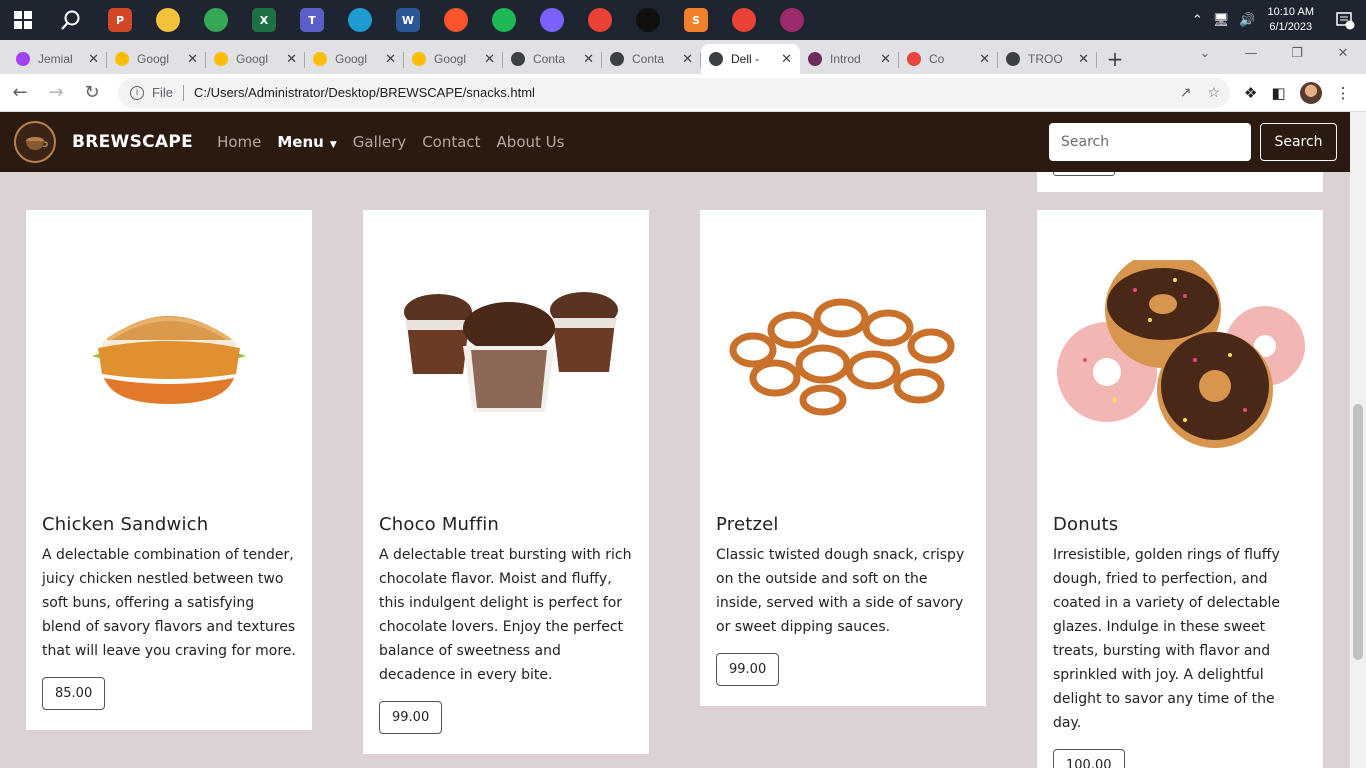 The height and width of the screenshot is (768, 1366). Describe the element at coordinates (1343, 93) in the screenshot. I see `kebab-menu-icon: ⋮` at that location.